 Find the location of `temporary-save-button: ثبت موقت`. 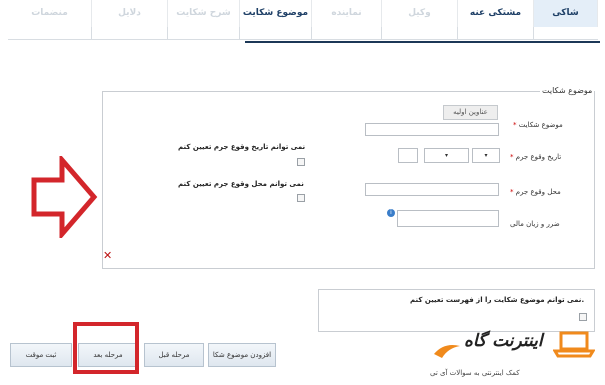

temporary-save-button: ثبت موقت is located at coordinates (41, 355).